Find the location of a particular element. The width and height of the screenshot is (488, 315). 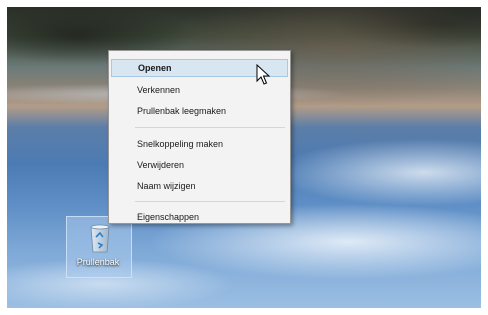

recycle-bin-icon is located at coordinates (100, 238).